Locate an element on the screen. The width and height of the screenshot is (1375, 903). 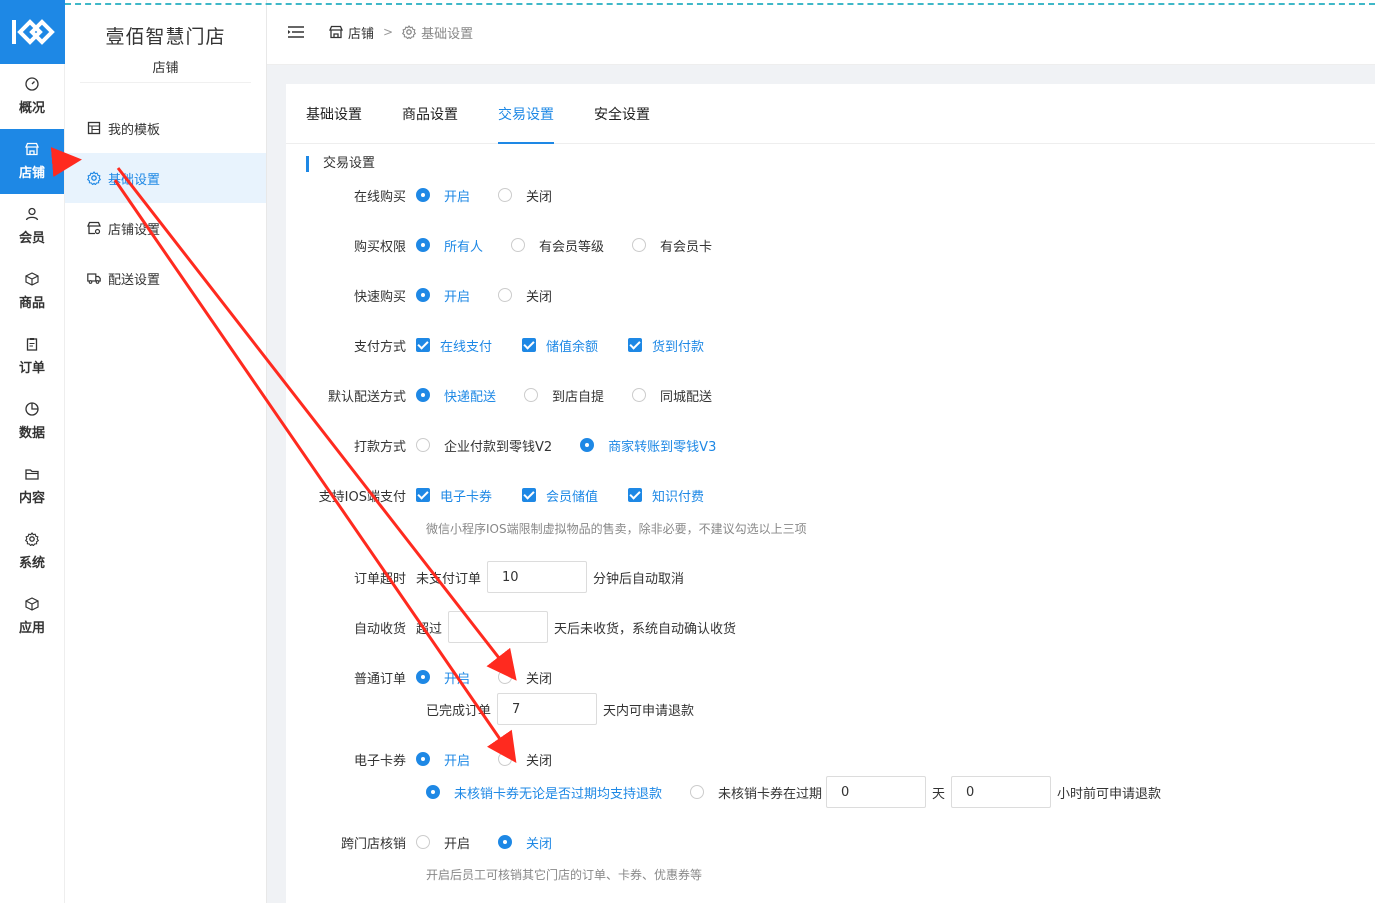
secondary-menu: 壹佰智慧门店 店铺 我的模板 基础设置 店铺设置 配送设置 is located at coordinates (166, 451).